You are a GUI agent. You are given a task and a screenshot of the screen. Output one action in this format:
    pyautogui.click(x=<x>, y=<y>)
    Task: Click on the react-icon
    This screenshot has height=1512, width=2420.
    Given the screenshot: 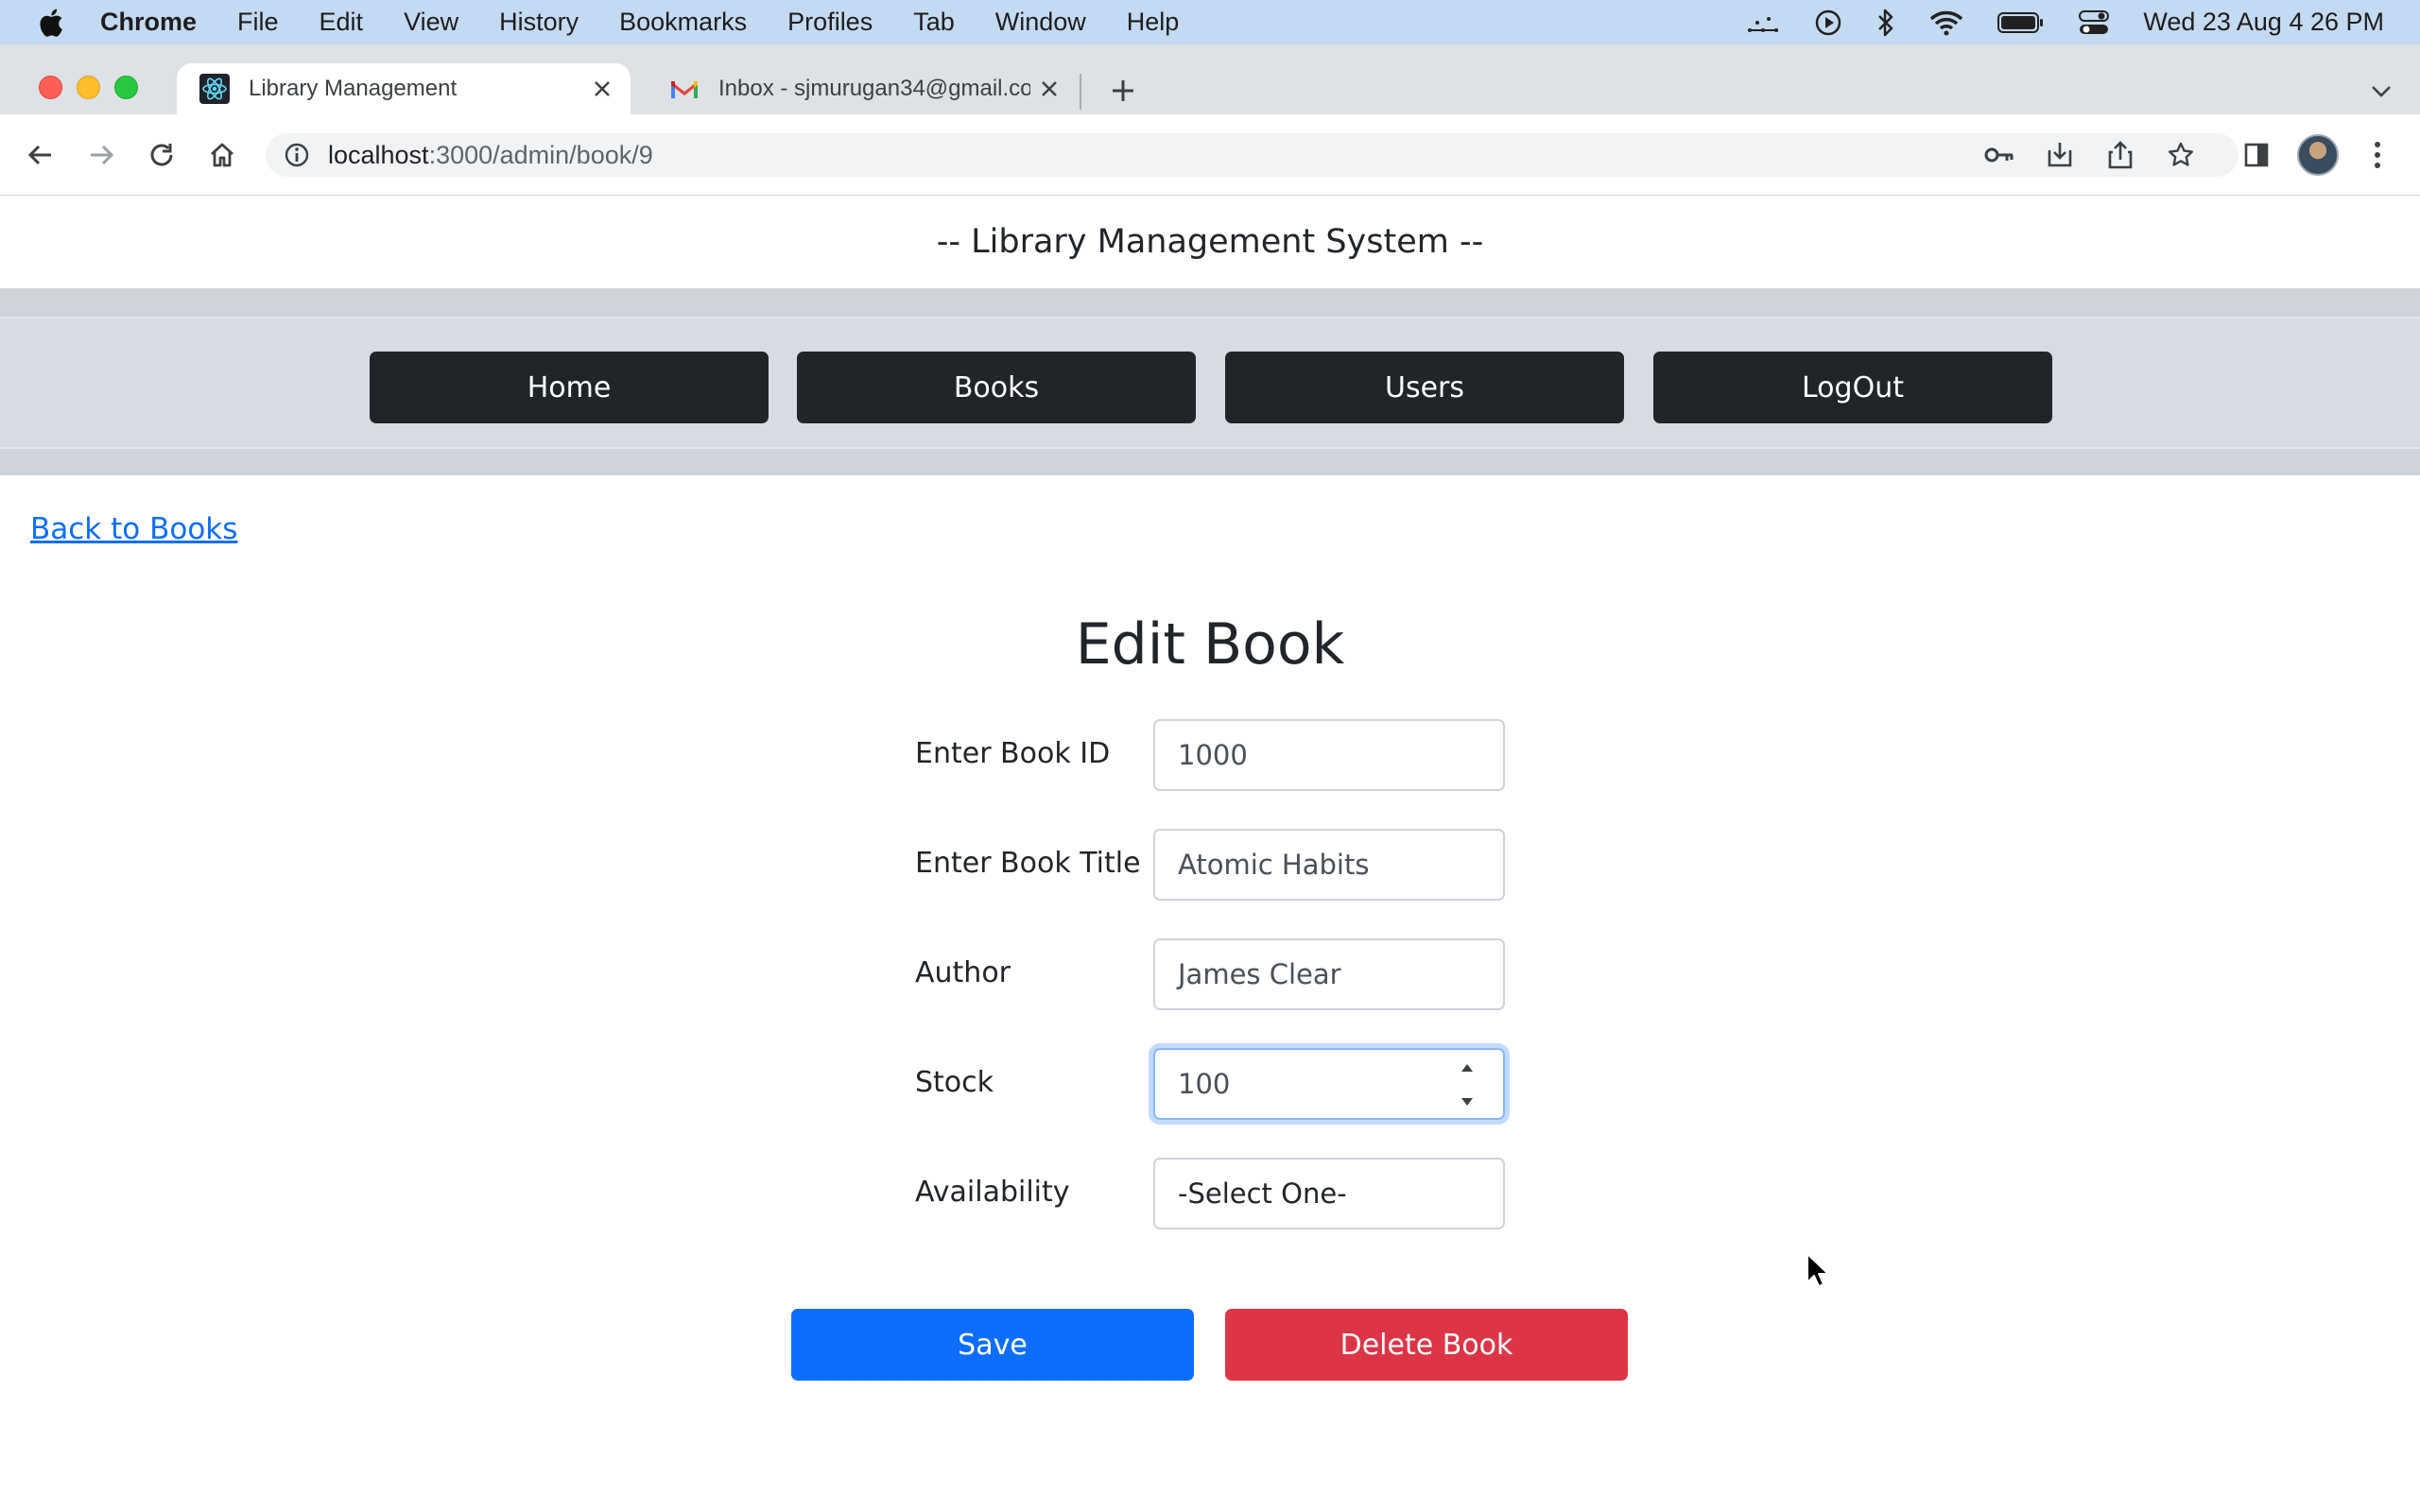 What is the action you would take?
    pyautogui.click(x=214, y=89)
    